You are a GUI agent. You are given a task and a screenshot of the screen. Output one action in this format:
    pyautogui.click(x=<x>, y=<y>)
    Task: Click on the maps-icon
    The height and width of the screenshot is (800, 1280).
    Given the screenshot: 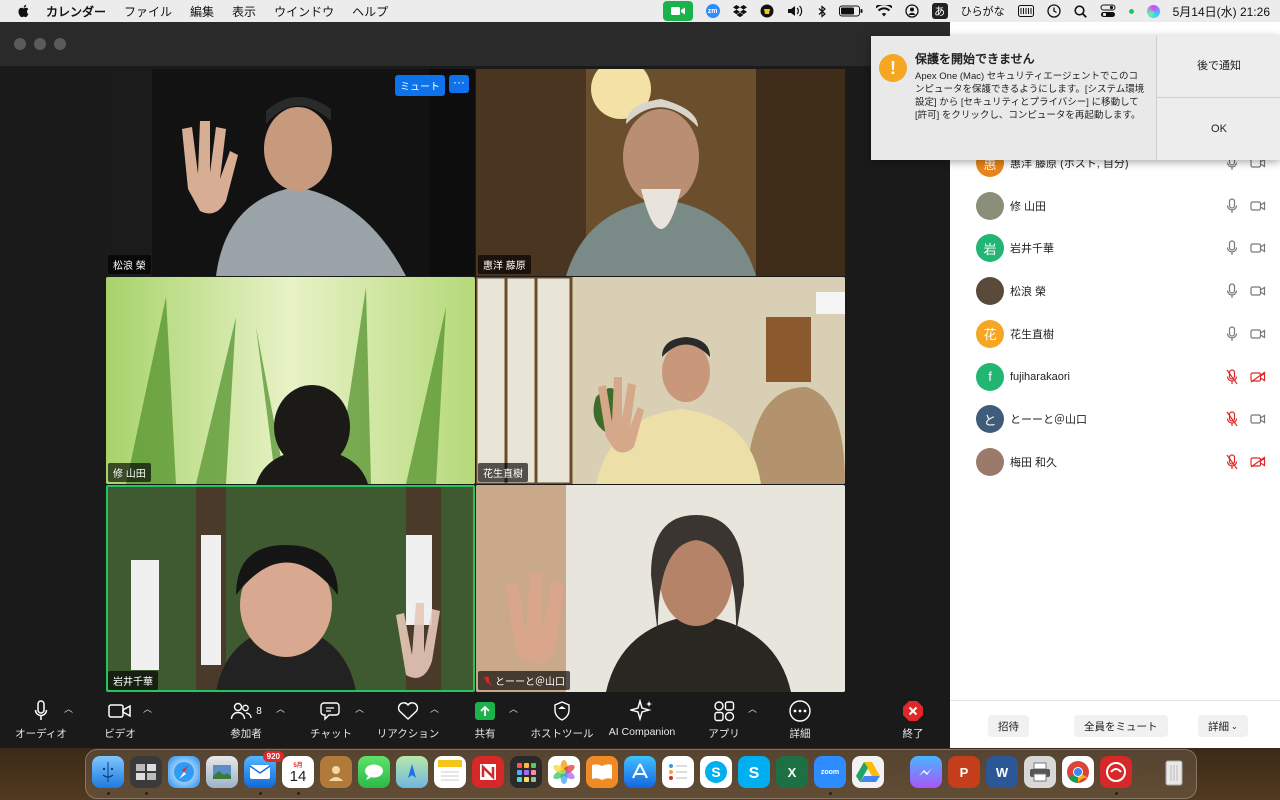 What is the action you would take?
    pyautogui.click(x=412, y=772)
    